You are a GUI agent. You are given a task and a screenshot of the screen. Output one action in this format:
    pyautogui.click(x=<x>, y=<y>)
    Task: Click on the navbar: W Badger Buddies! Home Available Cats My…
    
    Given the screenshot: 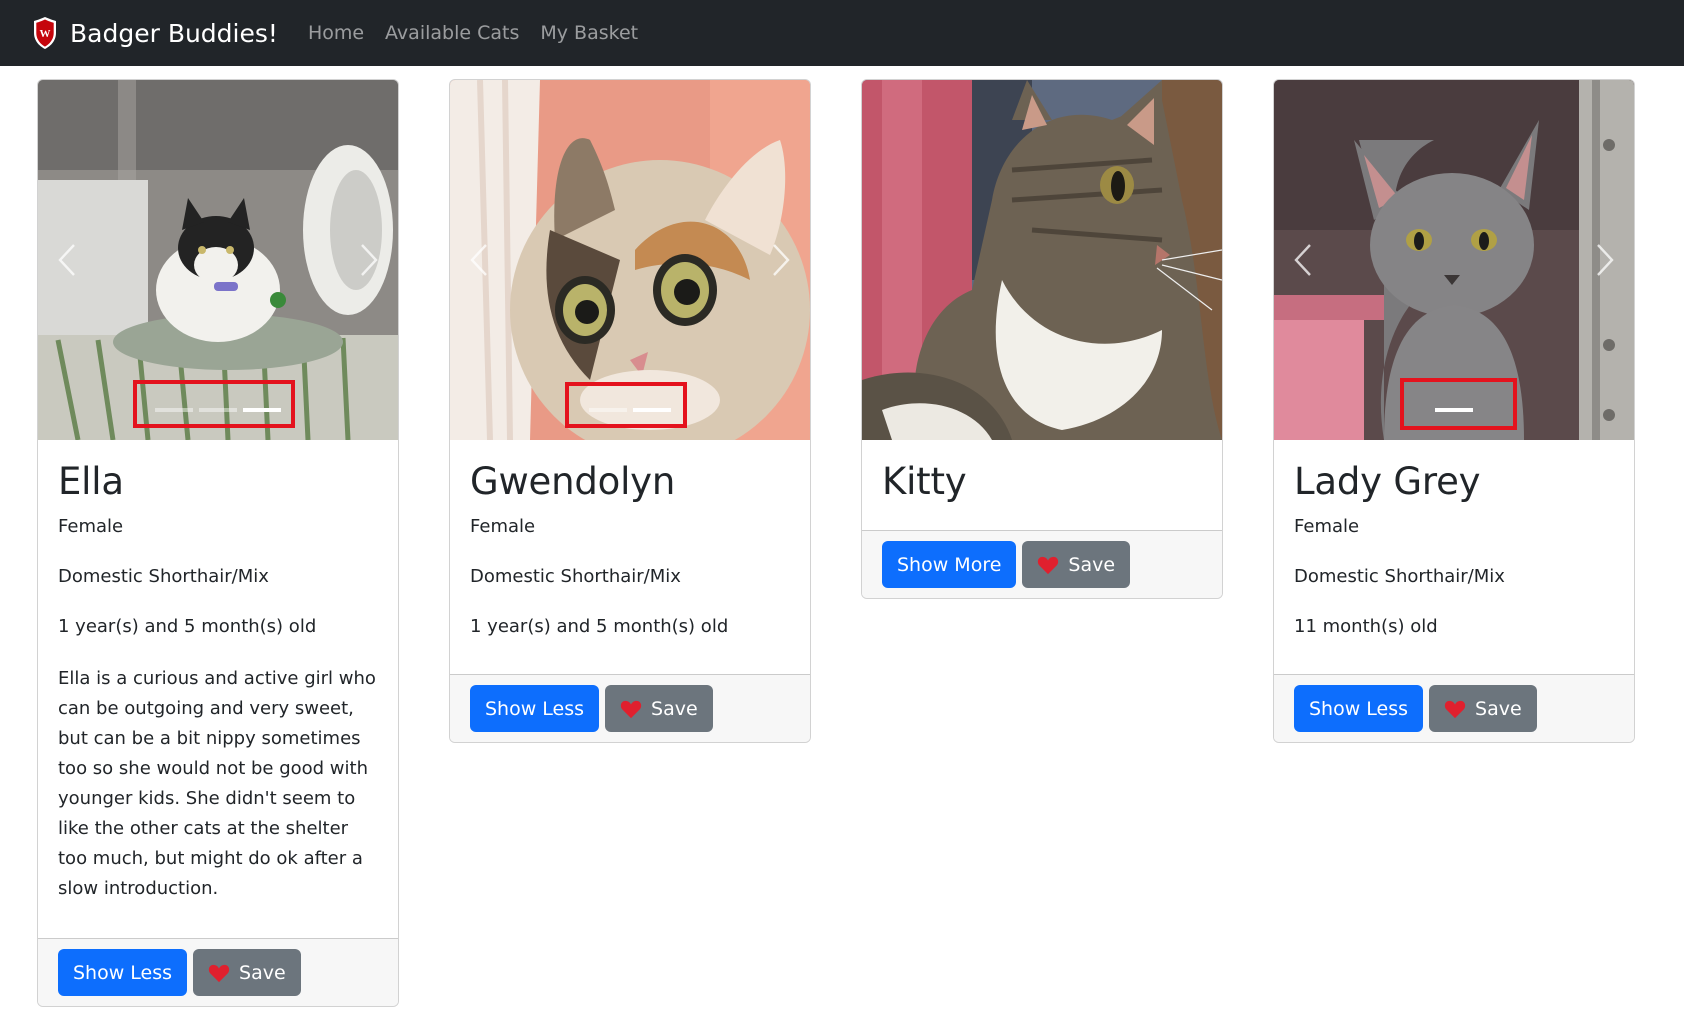 What is the action you would take?
    pyautogui.click(x=842, y=33)
    